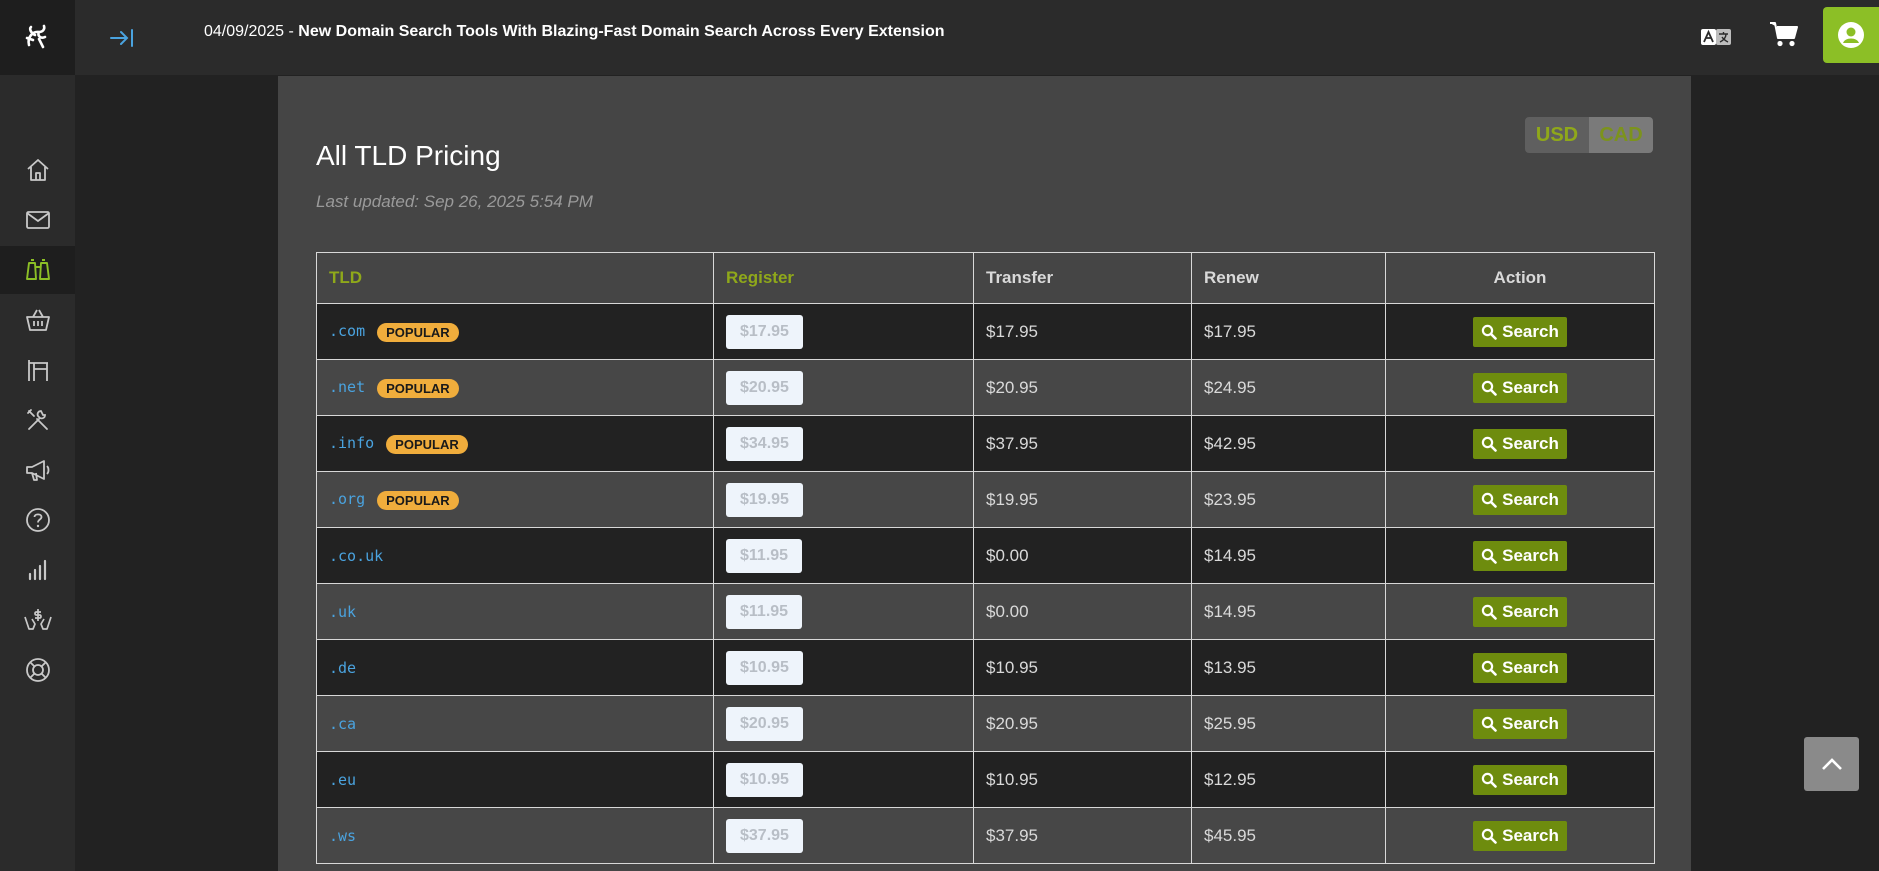 Image resolution: width=1879 pixels, height=871 pixels. I want to click on register-cell: $10.95, so click(843, 667).